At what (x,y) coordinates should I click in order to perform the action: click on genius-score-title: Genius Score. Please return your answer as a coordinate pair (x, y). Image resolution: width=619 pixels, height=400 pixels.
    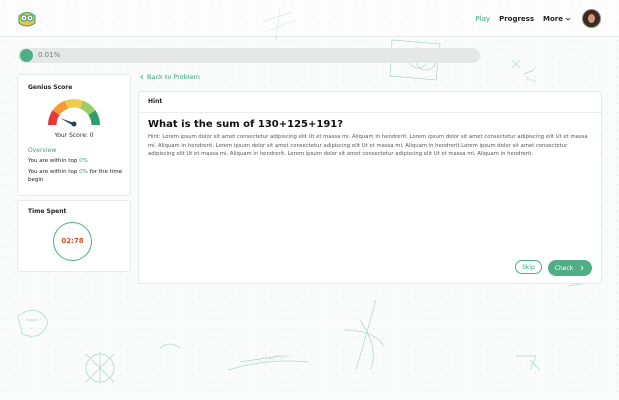
    Looking at the image, I should click on (50, 87).